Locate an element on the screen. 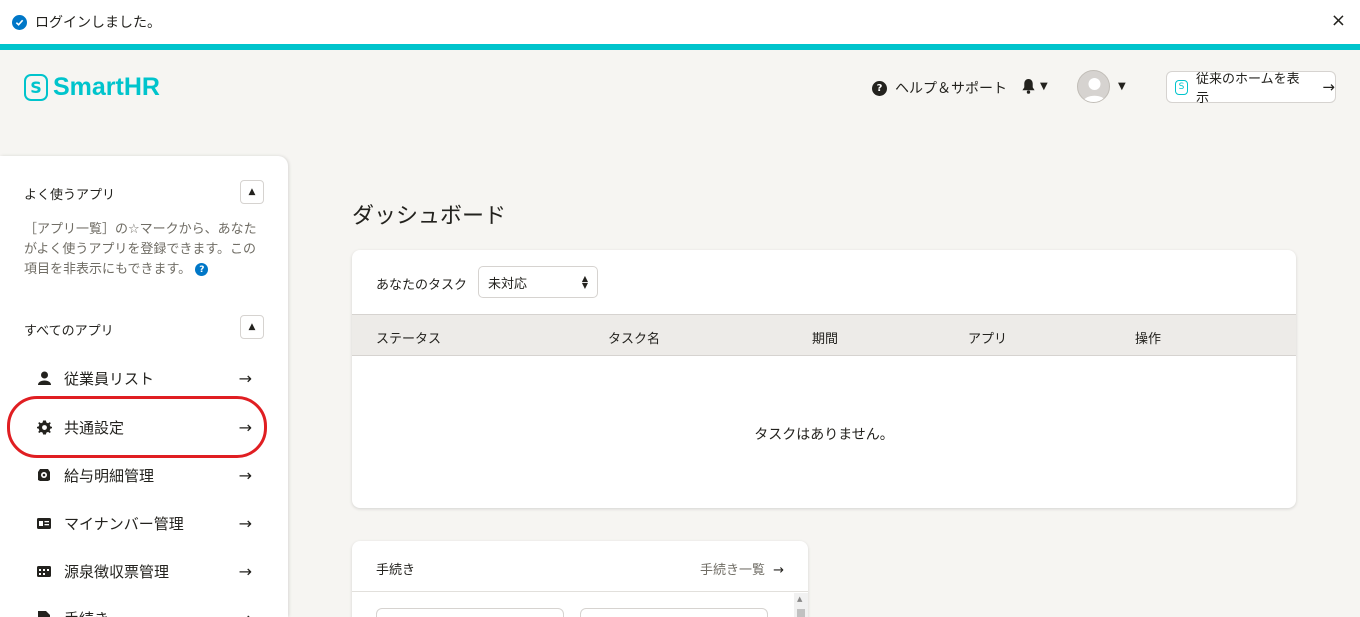 The height and width of the screenshot is (617, 1360). task-status-value: 未対応 is located at coordinates (508, 284).